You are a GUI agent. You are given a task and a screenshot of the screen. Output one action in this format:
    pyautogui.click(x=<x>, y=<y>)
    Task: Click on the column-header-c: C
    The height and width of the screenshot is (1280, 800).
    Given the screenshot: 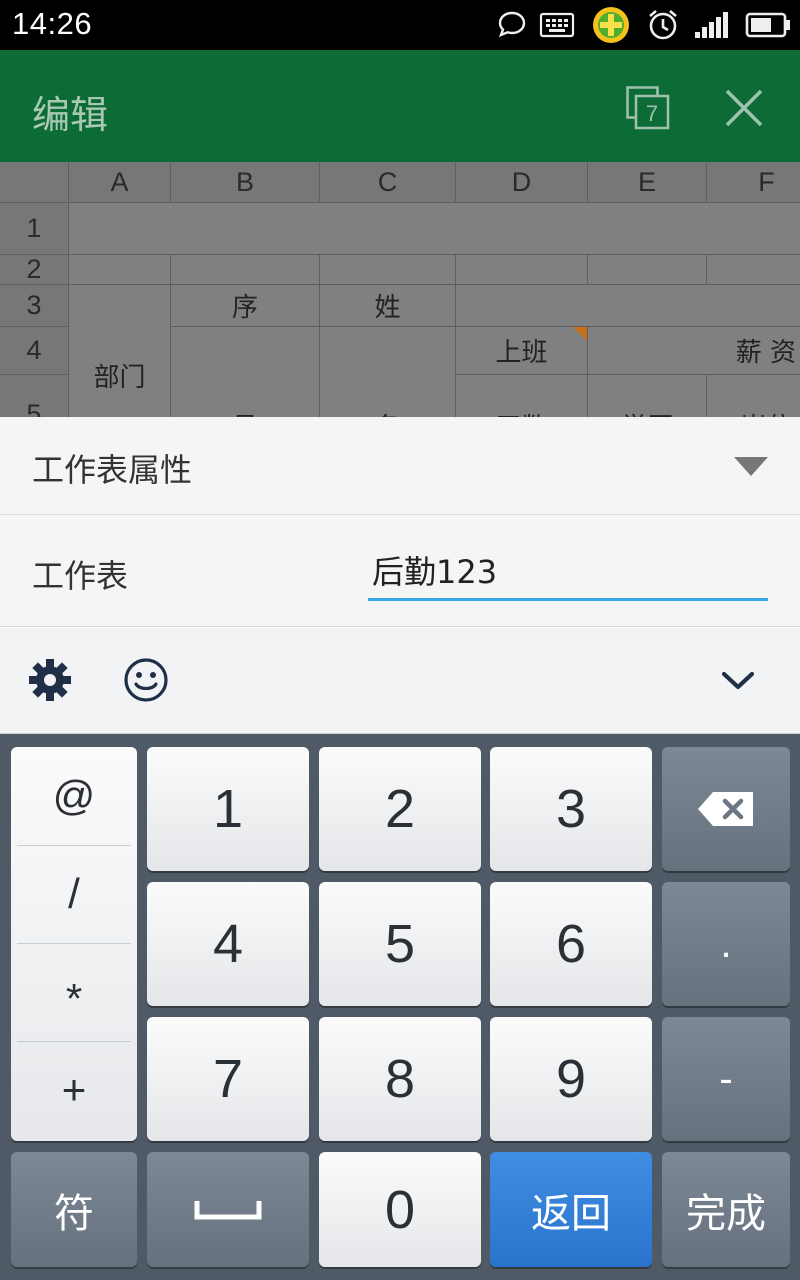 What is the action you would take?
    pyautogui.click(x=388, y=182)
    